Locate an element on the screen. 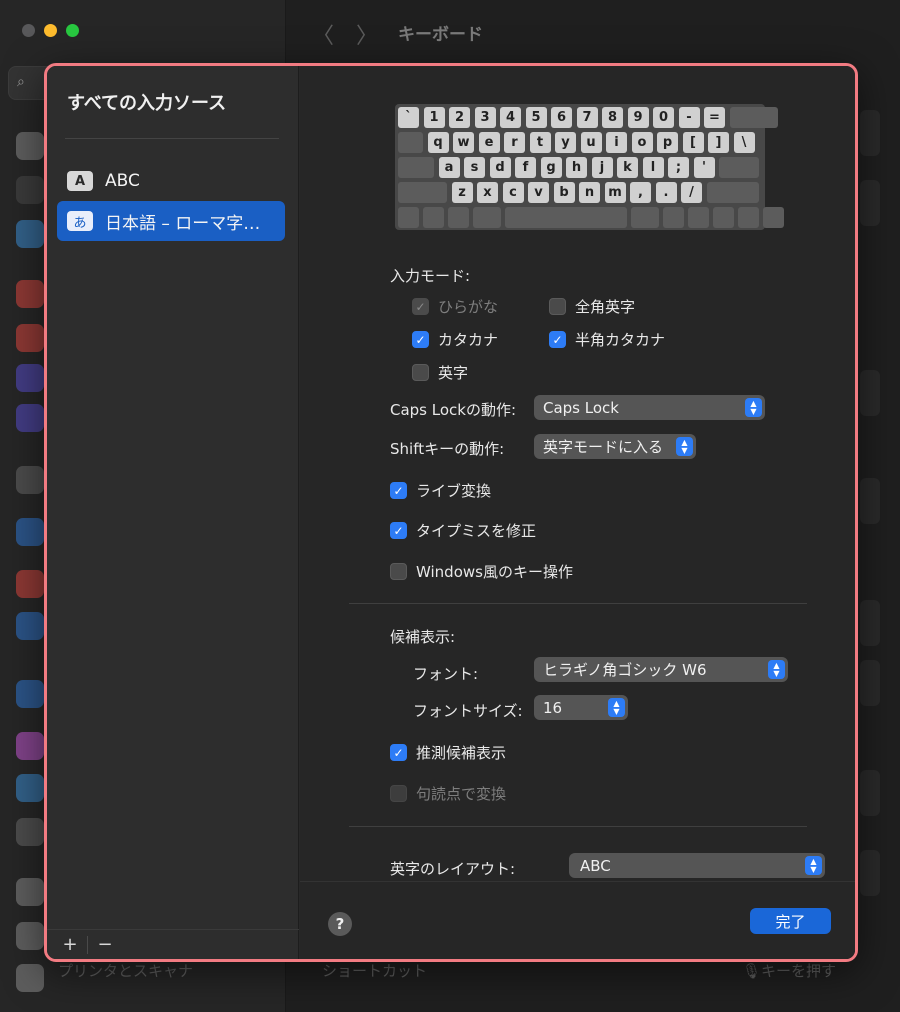  keyboard-key: s is located at coordinates (474, 167).